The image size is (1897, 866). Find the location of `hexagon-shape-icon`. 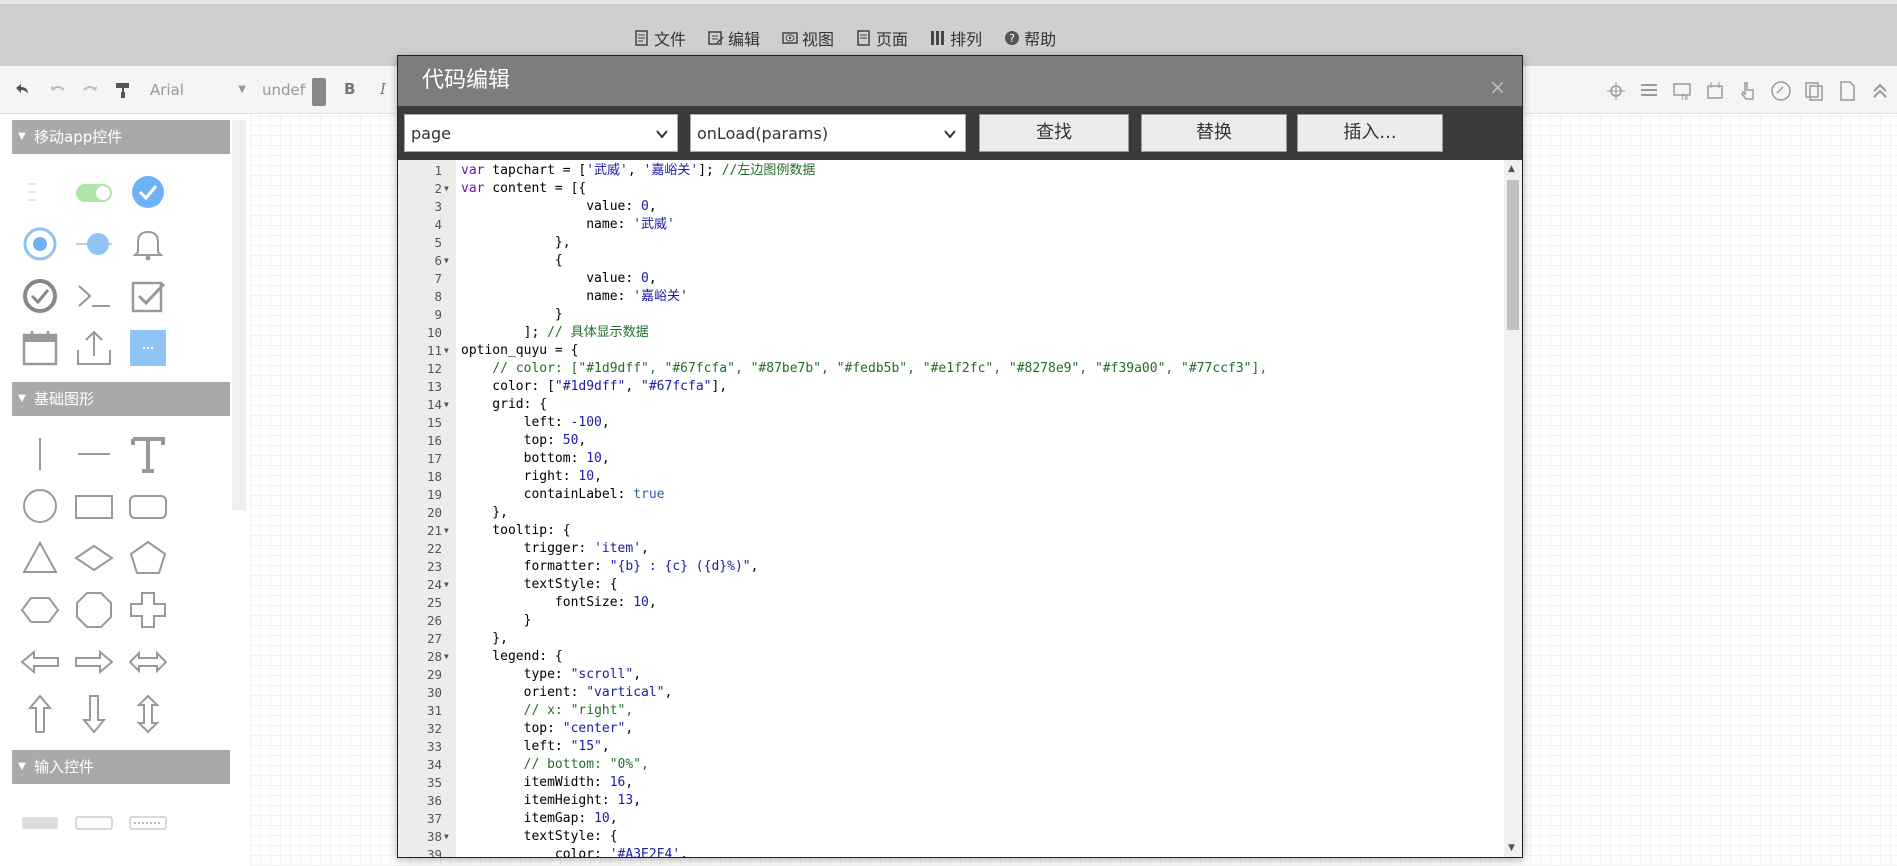

hexagon-shape-icon is located at coordinates (40, 610).